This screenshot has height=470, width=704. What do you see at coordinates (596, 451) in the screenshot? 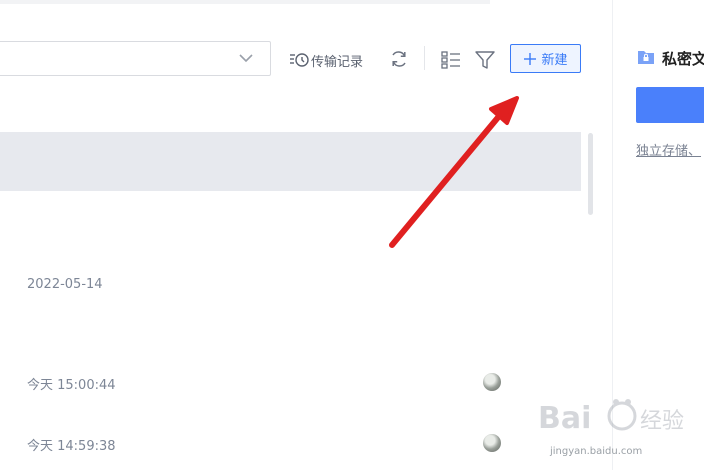
I see `watermark-text: jingyan.baidu.com` at bounding box center [596, 451].